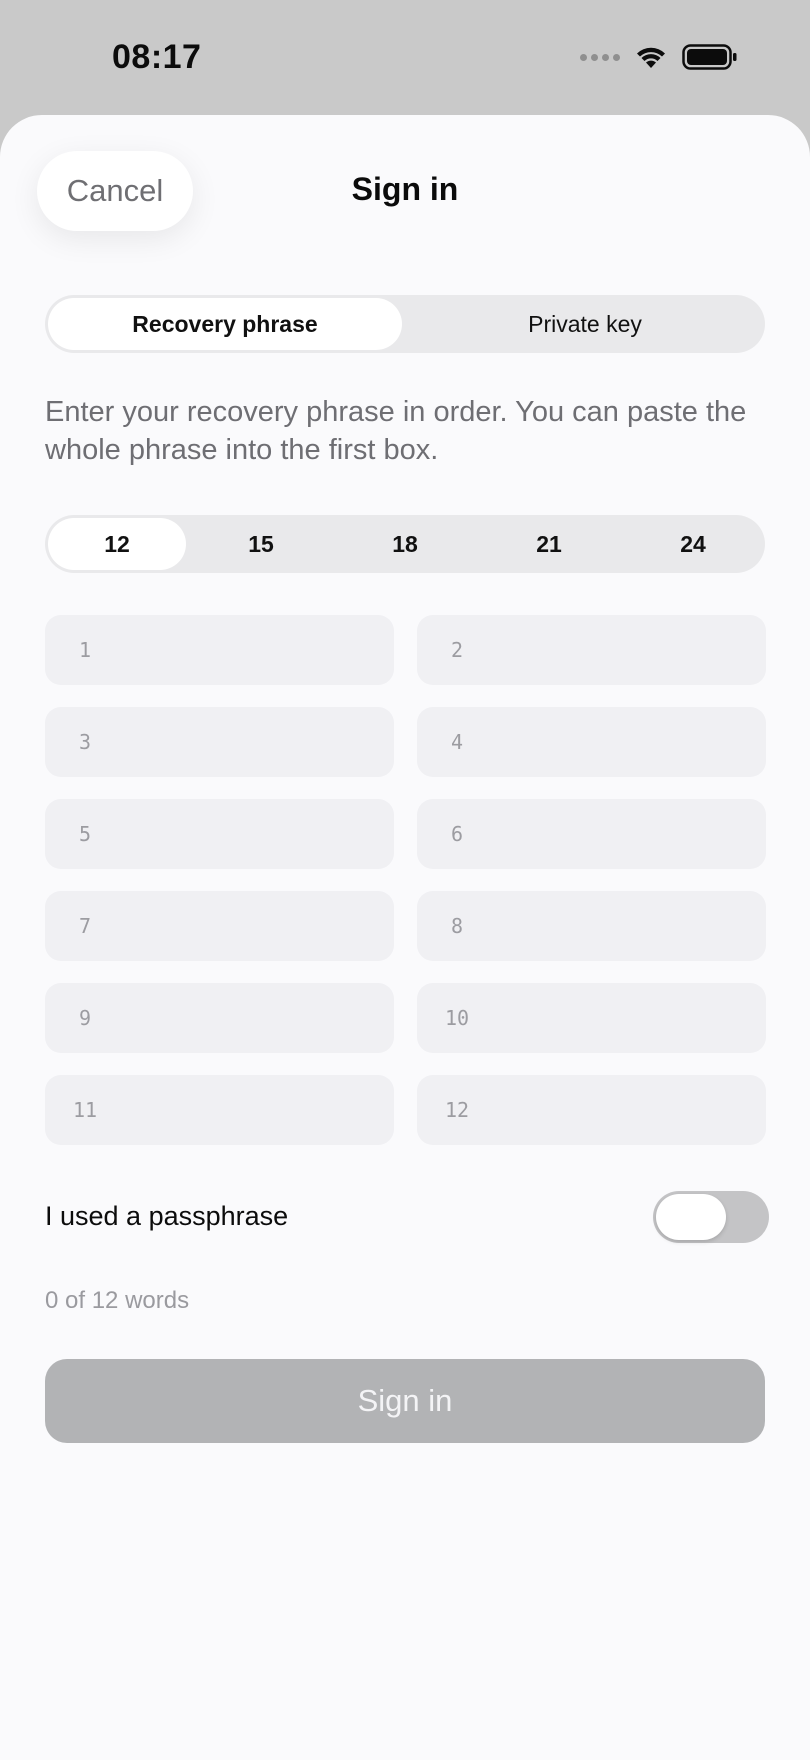  I want to click on battery-icon, so click(709, 57).